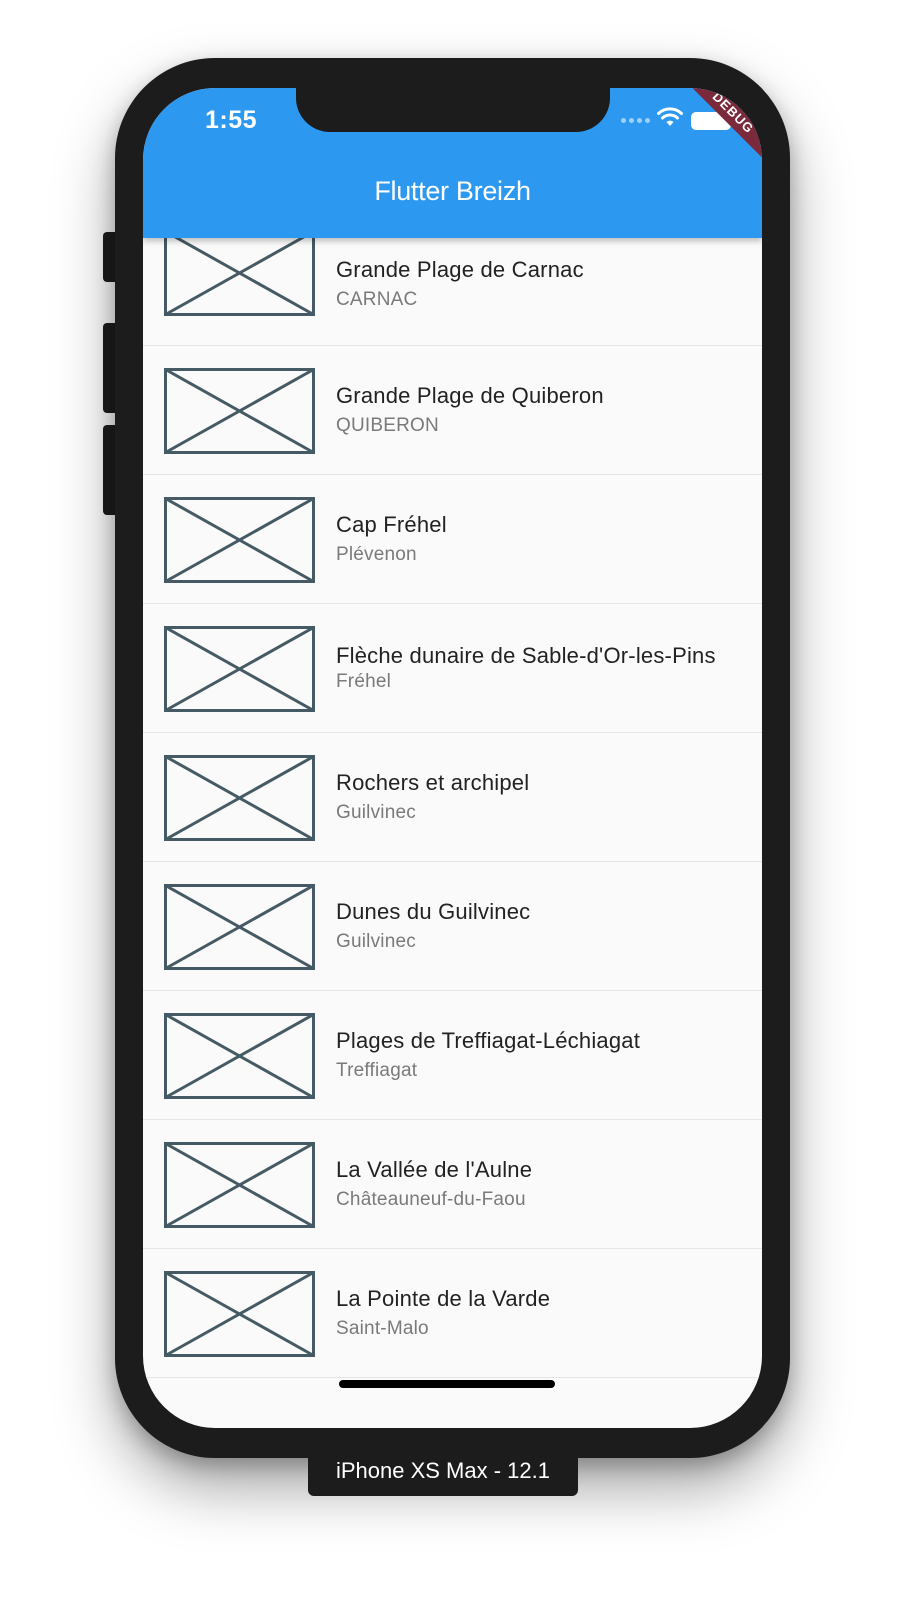 The width and height of the screenshot is (905, 1600). I want to click on item-title: Flèche dunaire de Sable-d'Or-les-Pins, so click(526, 655).